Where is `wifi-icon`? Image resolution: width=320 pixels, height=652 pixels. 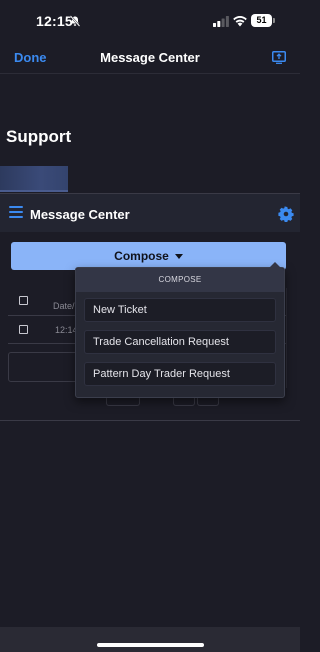 wifi-icon is located at coordinates (240, 21).